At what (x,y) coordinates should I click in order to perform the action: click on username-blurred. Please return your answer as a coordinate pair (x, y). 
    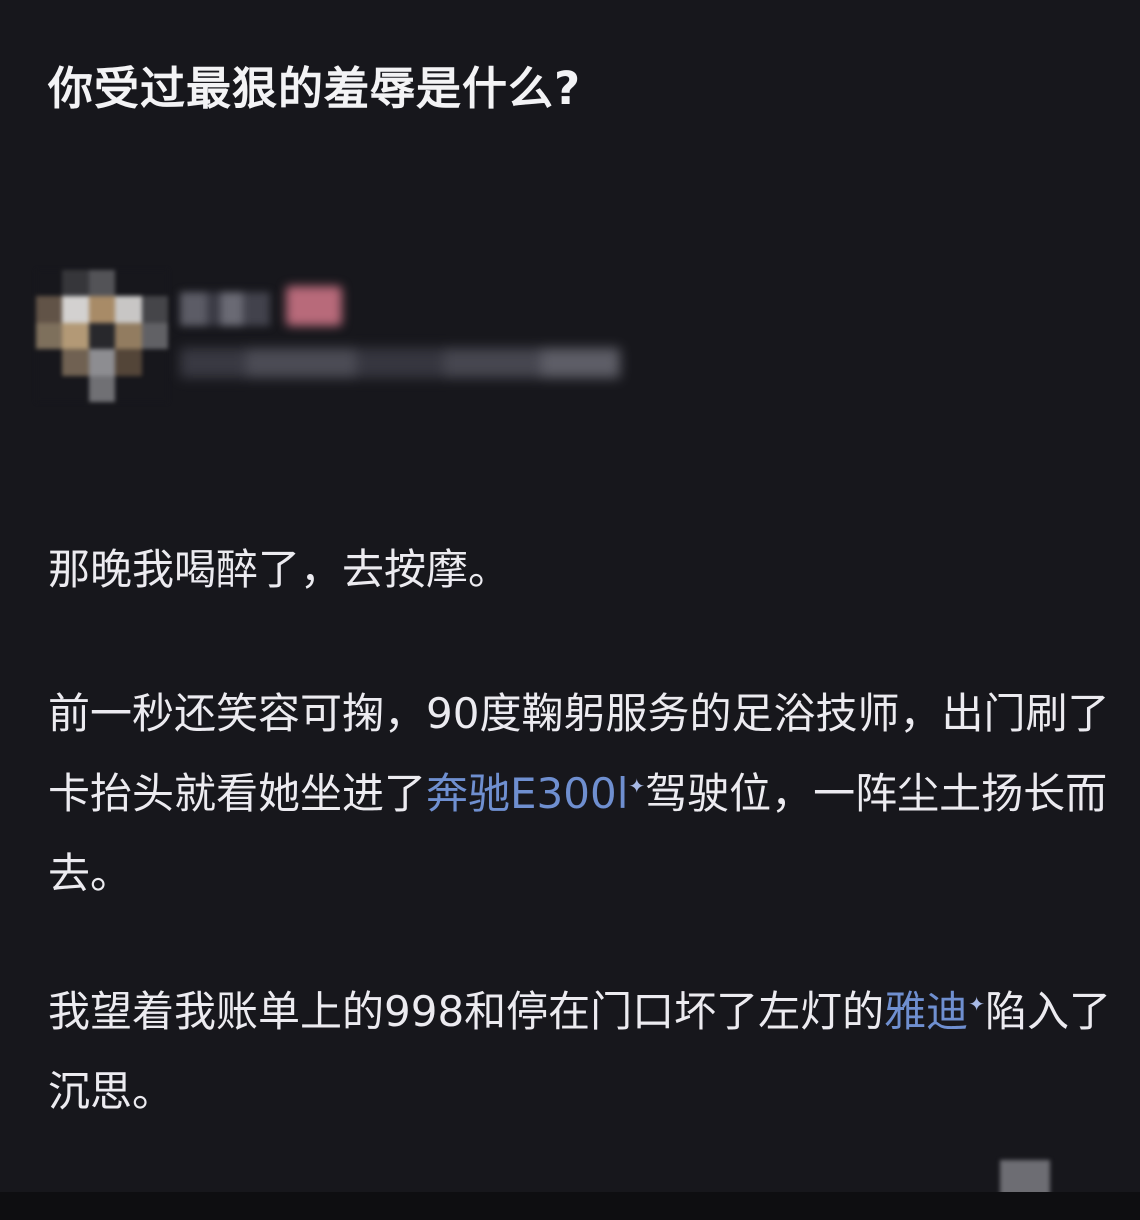
    Looking at the image, I should click on (225, 309).